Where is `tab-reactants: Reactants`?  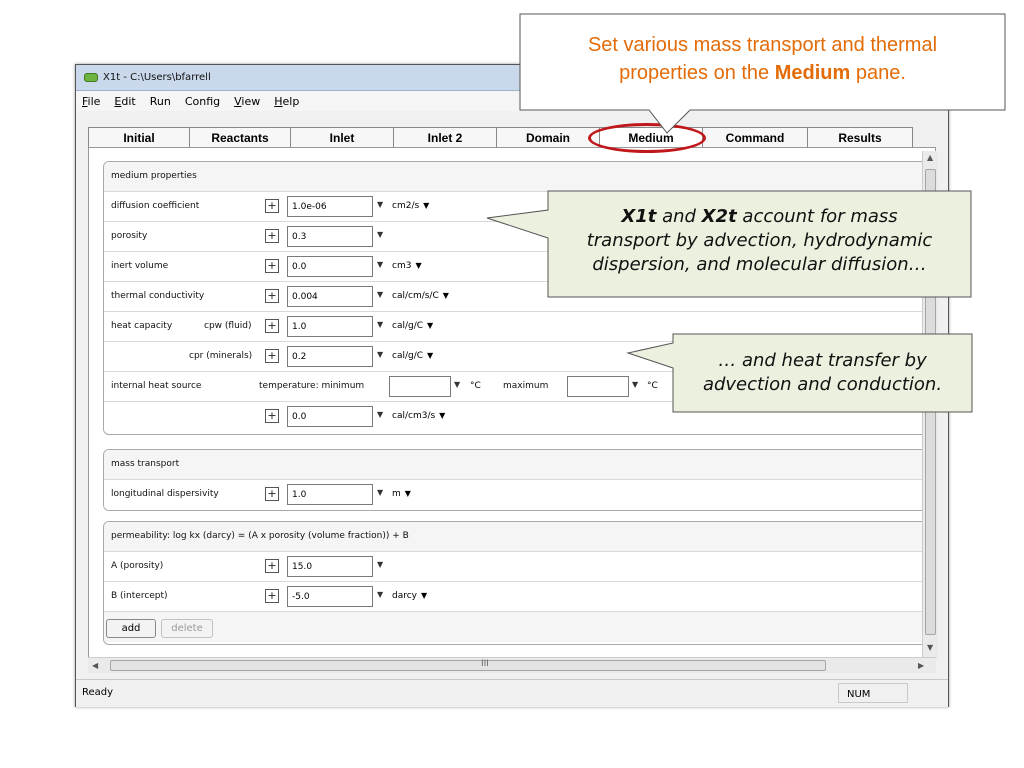 tab-reactants: Reactants is located at coordinates (240, 137).